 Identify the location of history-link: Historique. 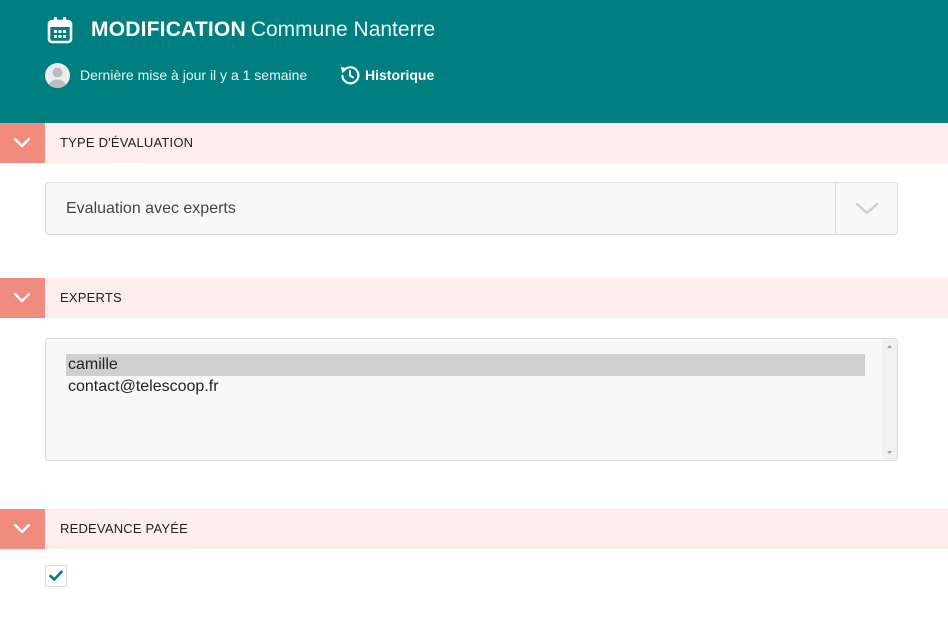
(399, 75).